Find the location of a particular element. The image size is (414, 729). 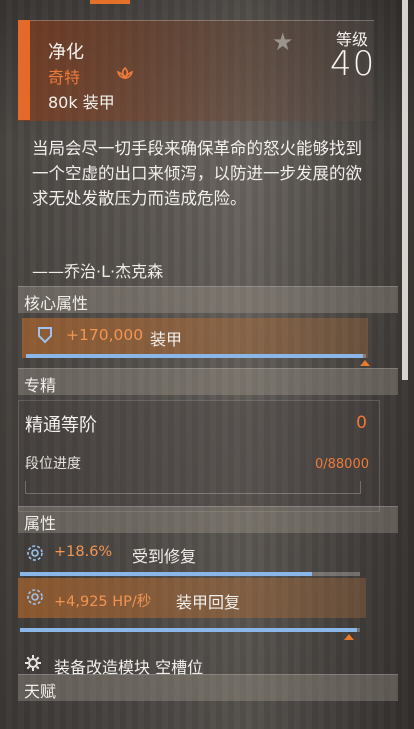

attribute-1-bar is located at coordinates (190, 574).